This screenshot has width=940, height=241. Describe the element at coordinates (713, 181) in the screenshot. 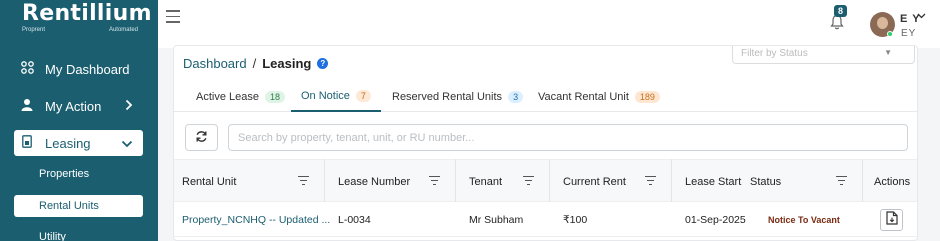

I see `column-header-lease-start: Lease Start` at that location.